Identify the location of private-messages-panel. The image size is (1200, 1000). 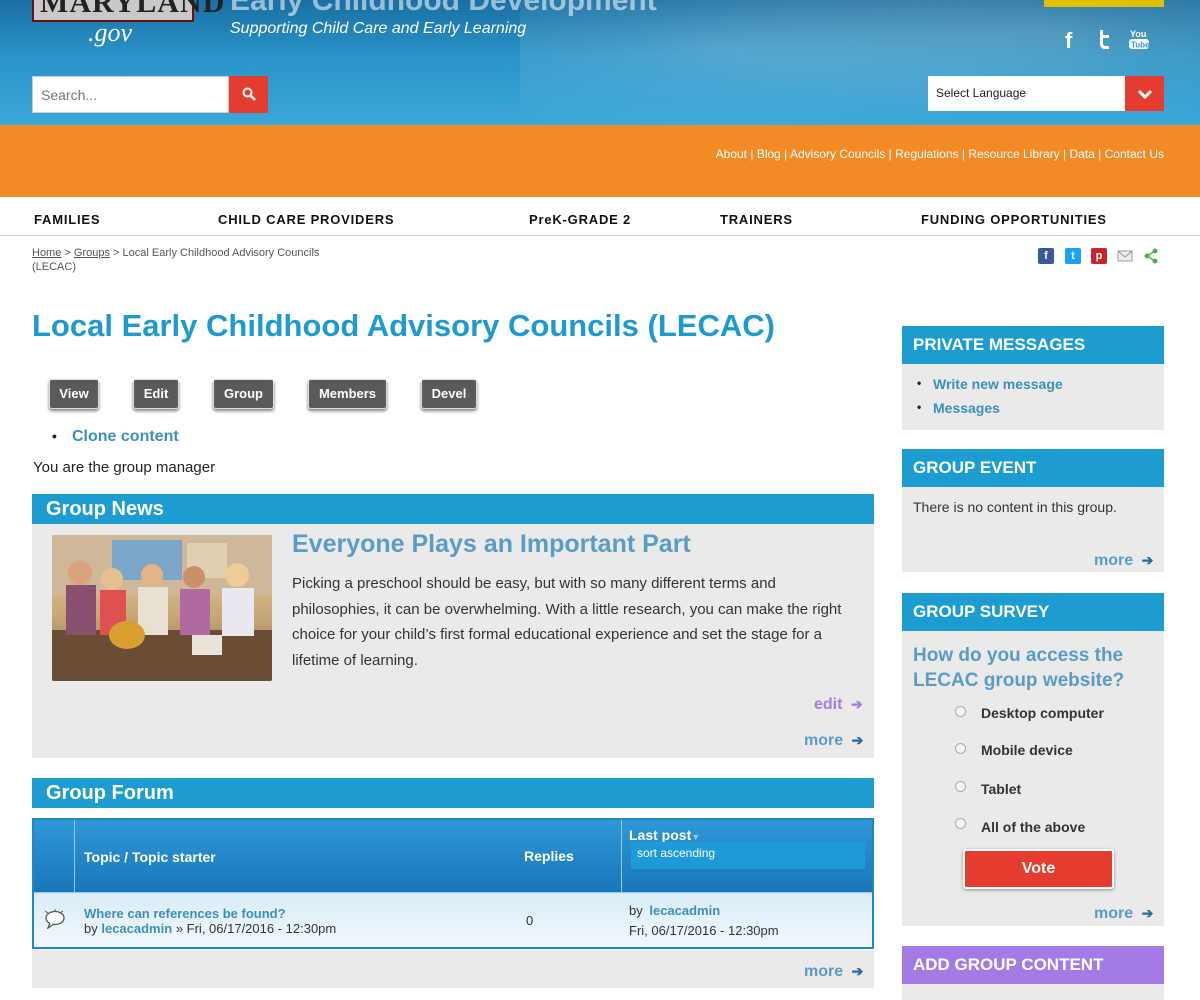
(1033, 397).